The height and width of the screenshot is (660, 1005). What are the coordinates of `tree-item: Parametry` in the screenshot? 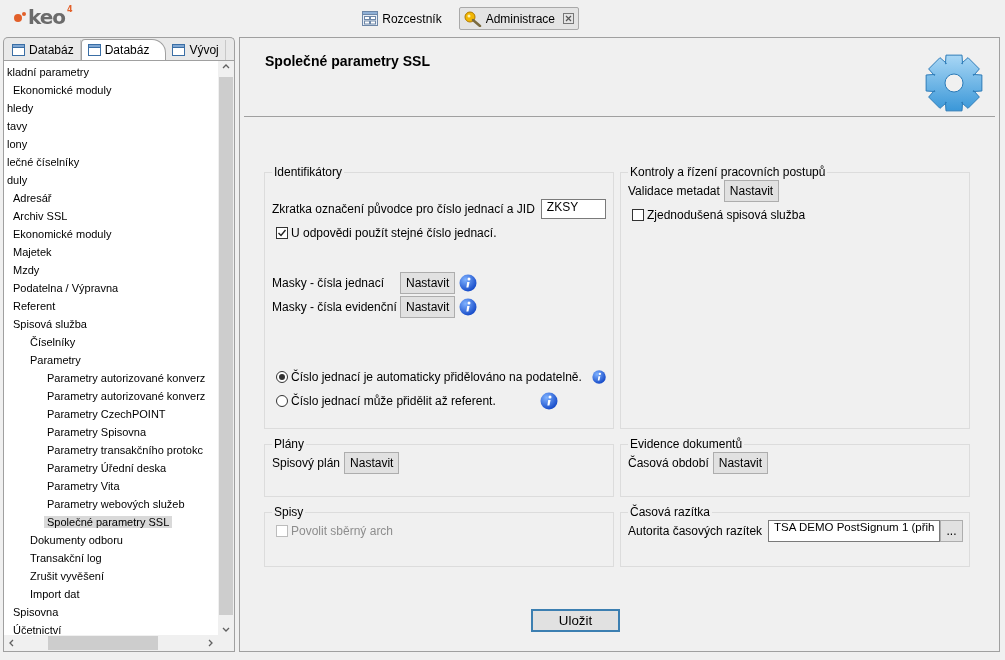 It's located at (55, 360).